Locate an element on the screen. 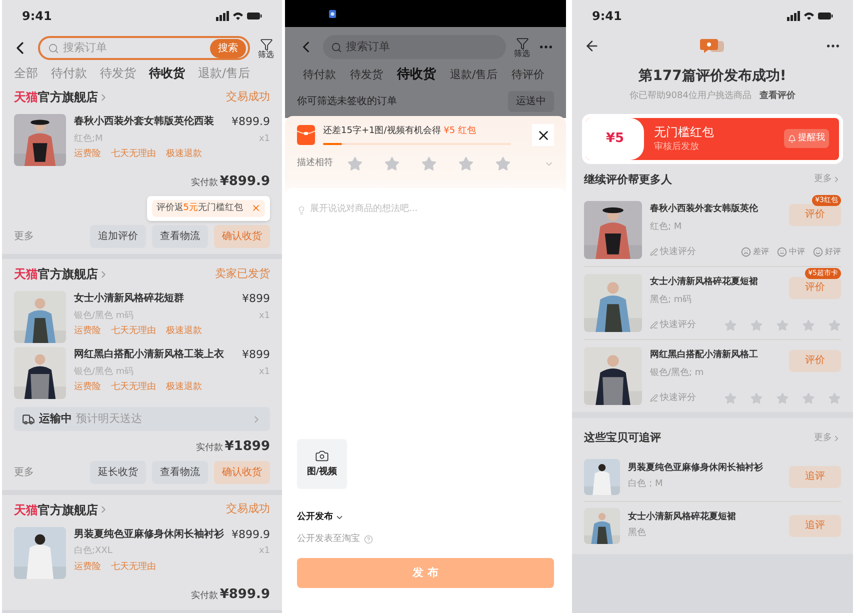 The height and width of the screenshot is (613, 855). coupon-name: 无门槛红包 is located at coordinates (684, 132).